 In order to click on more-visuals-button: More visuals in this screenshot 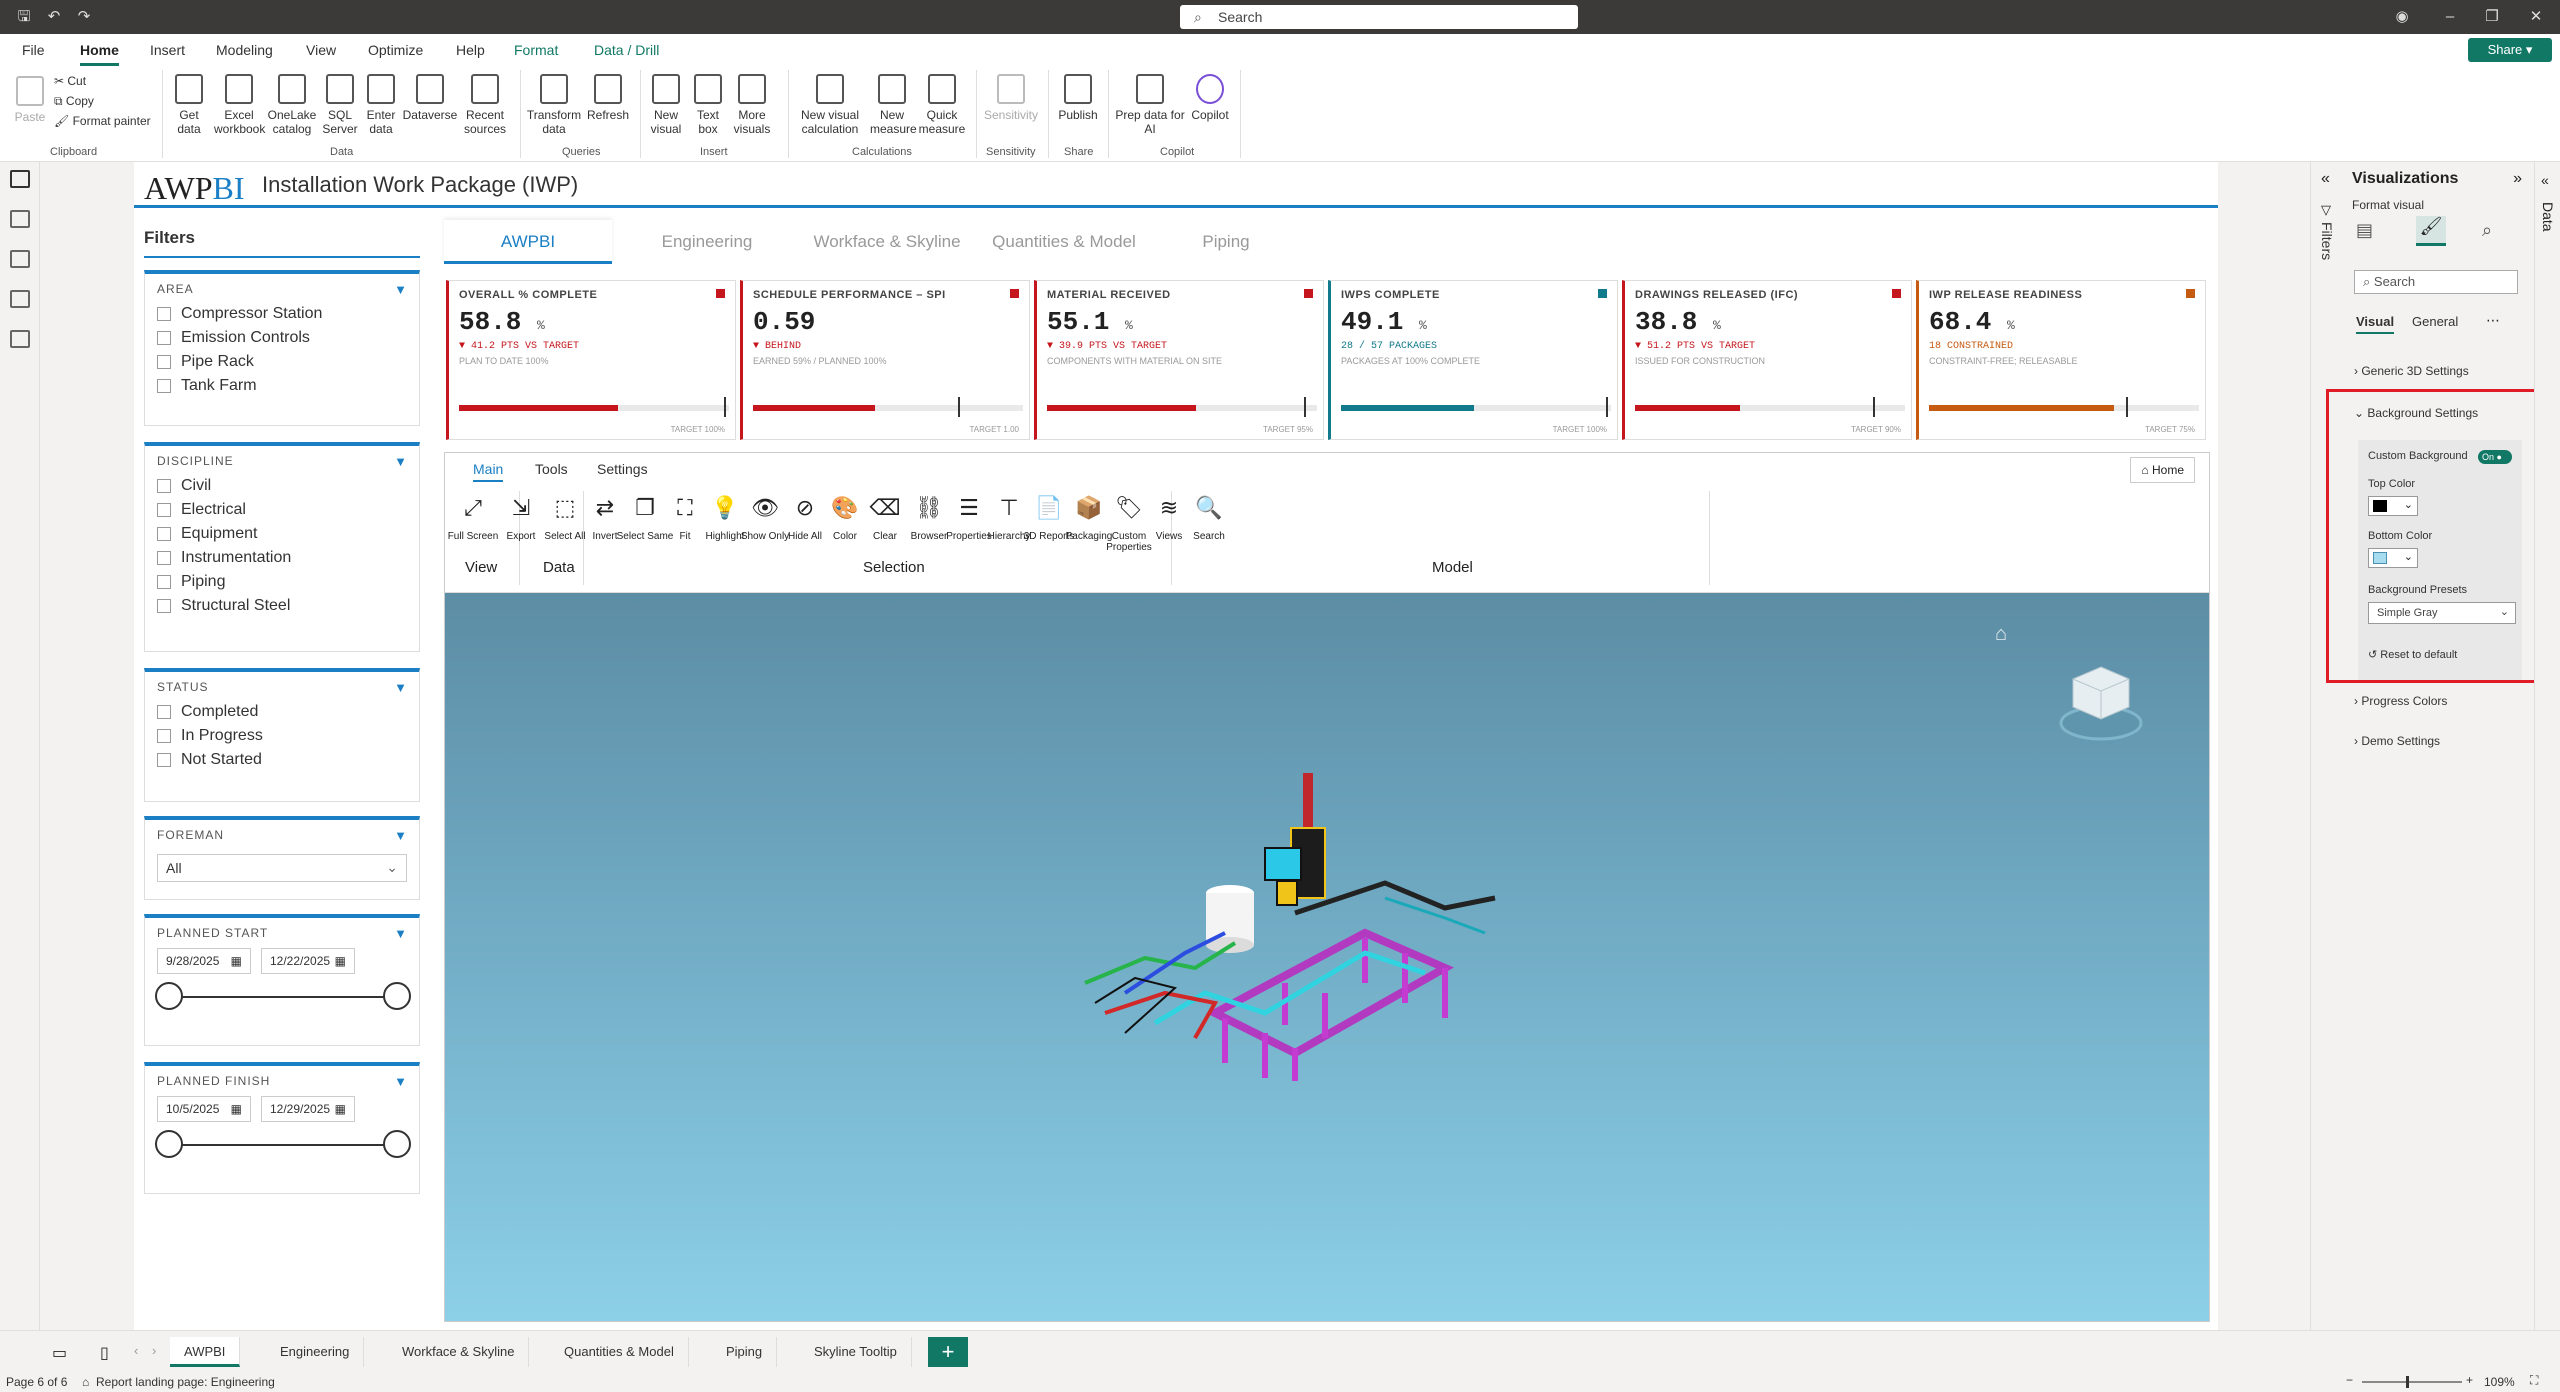, I will do `click(752, 105)`.